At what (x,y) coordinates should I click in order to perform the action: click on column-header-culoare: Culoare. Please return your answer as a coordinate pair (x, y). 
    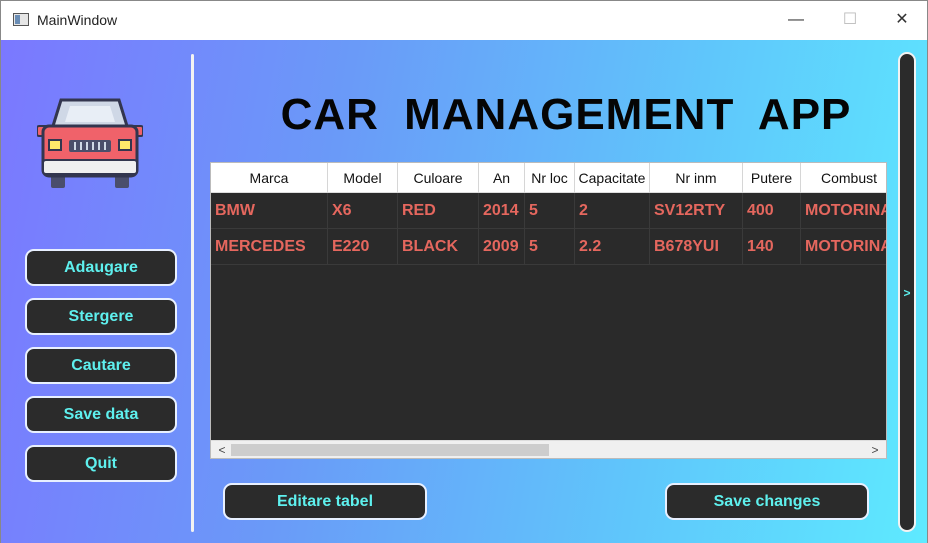
    Looking at the image, I should click on (438, 178).